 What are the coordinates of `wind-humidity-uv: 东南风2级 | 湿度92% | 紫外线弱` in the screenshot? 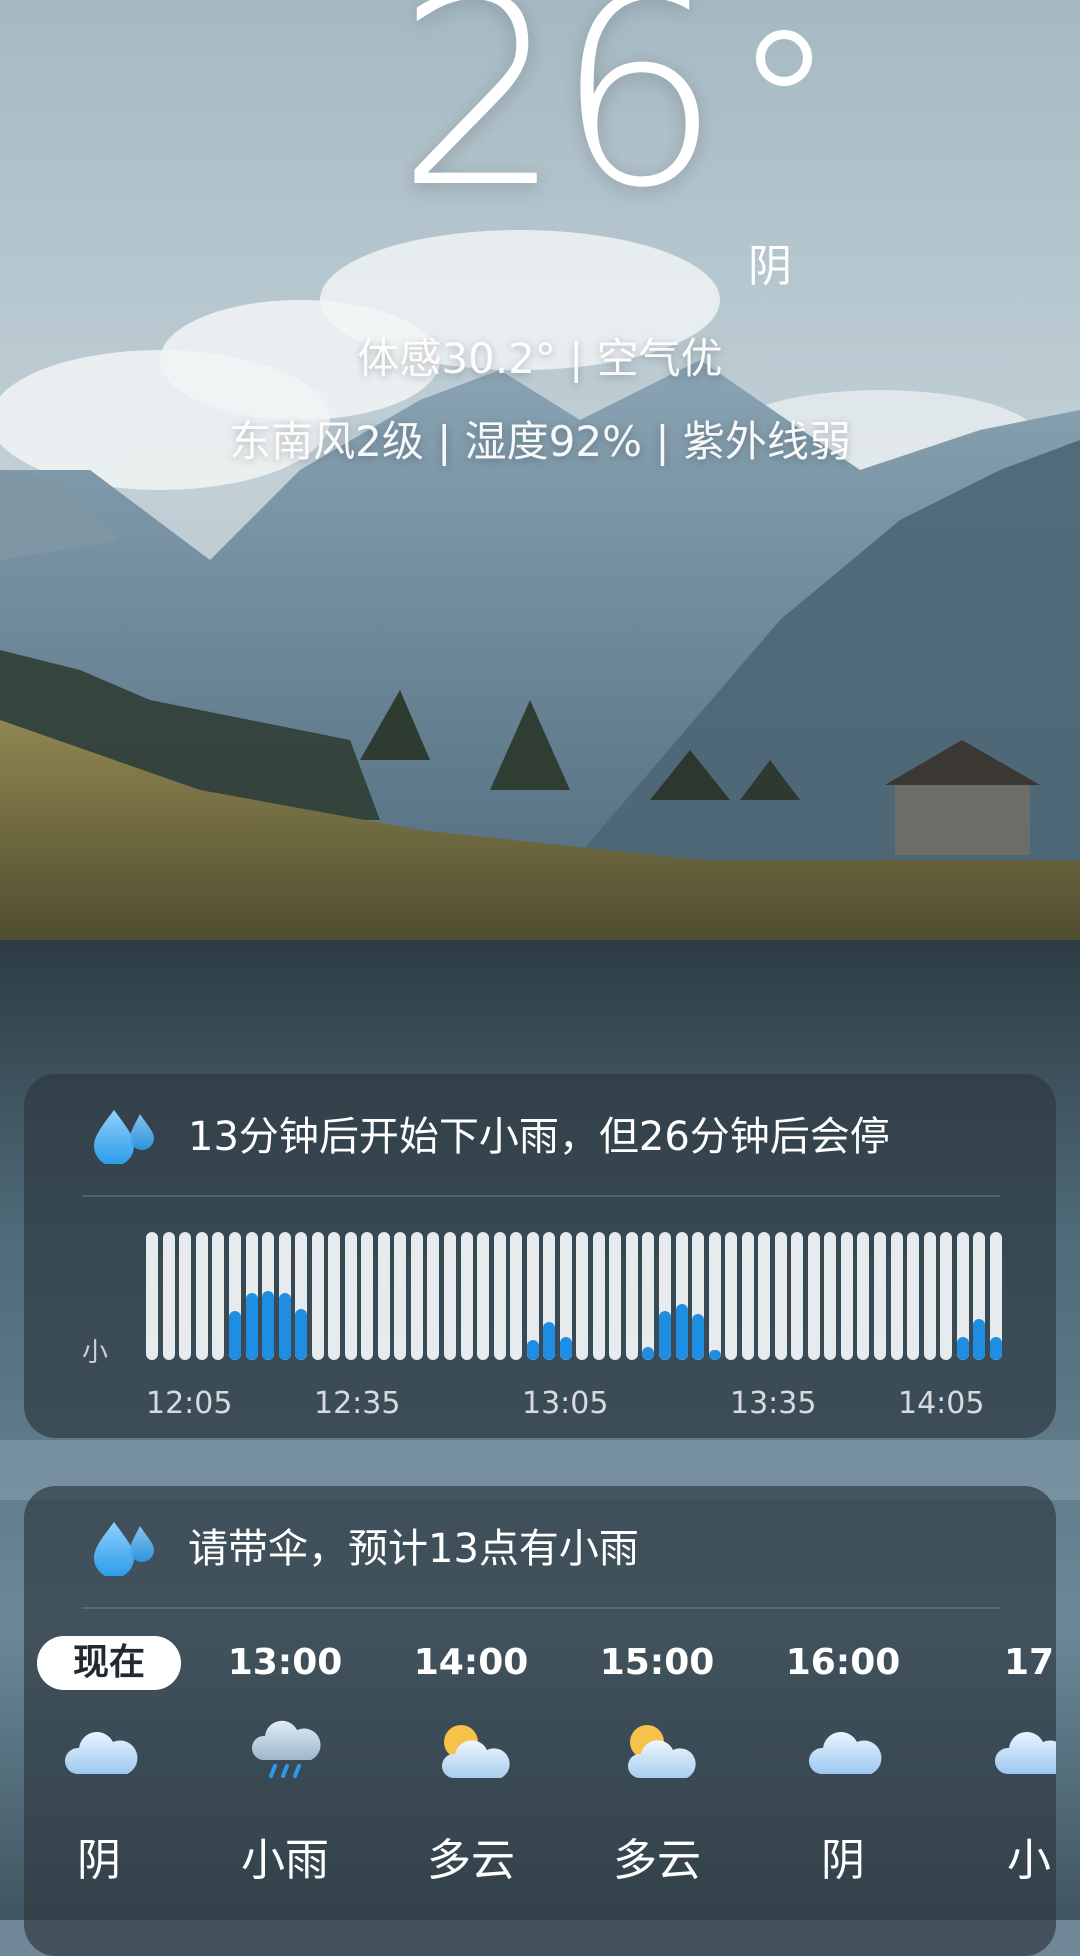 It's located at (540, 441).